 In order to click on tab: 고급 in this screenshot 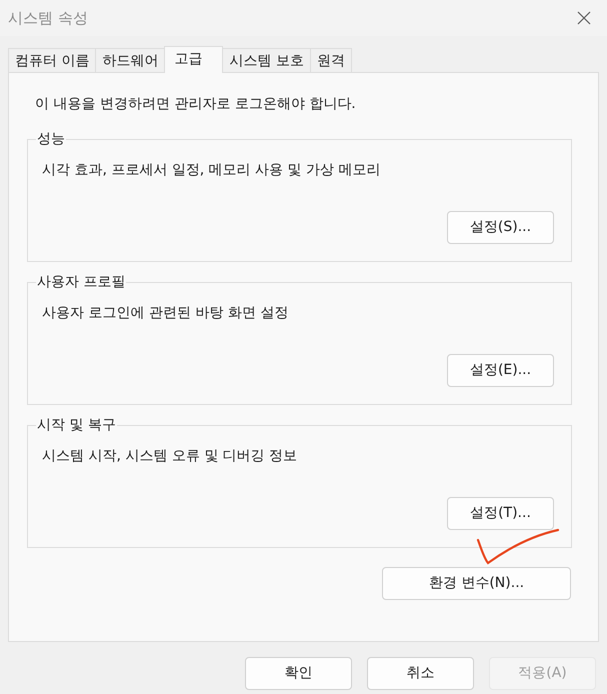, I will do `click(194, 59)`.